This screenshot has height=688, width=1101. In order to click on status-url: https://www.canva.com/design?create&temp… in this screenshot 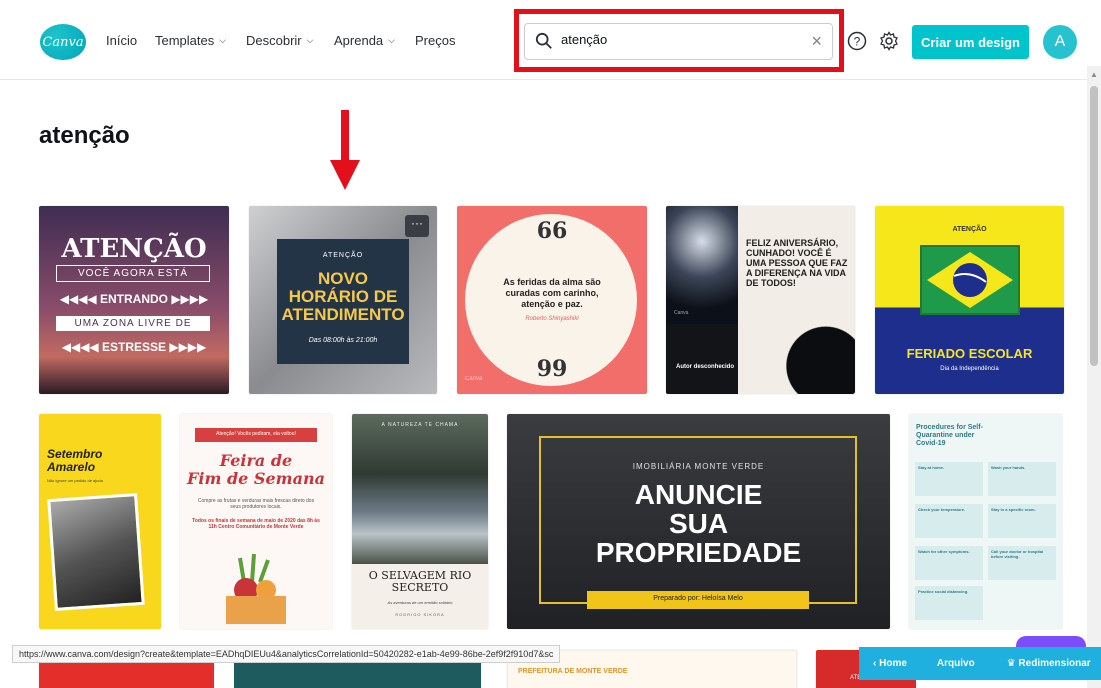, I will do `click(286, 654)`.